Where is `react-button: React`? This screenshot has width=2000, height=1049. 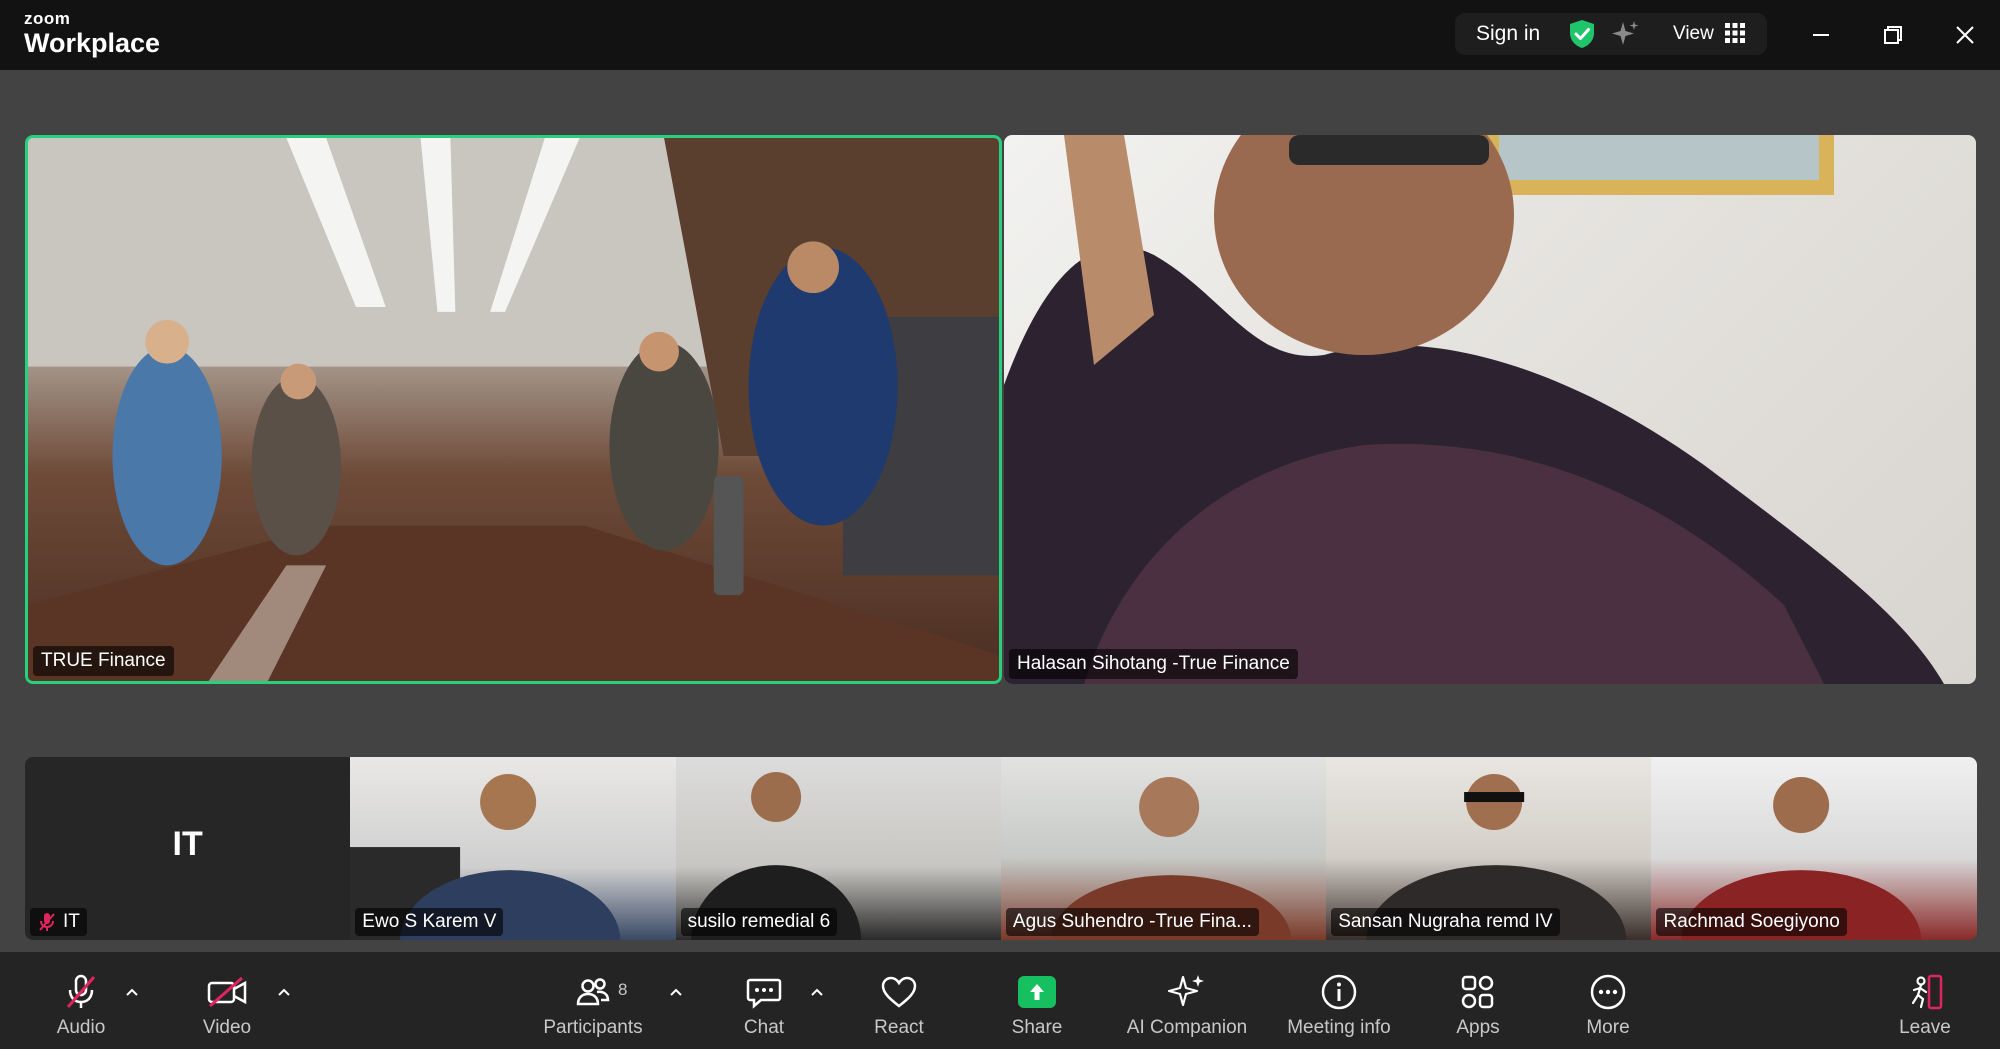 react-button: React is located at coordinates (899, 1000).